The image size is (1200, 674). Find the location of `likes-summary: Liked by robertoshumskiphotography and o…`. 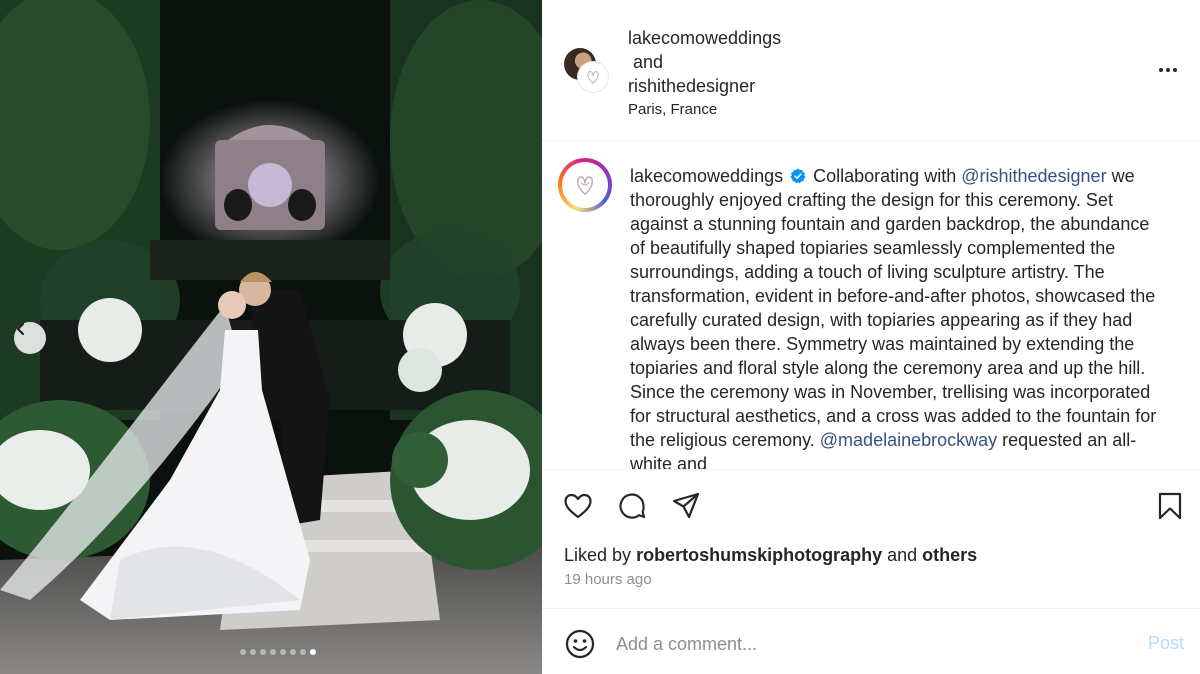

likes-summary: Liked by robertoshumskiphotography and o… is located at coordinates (770, 555).